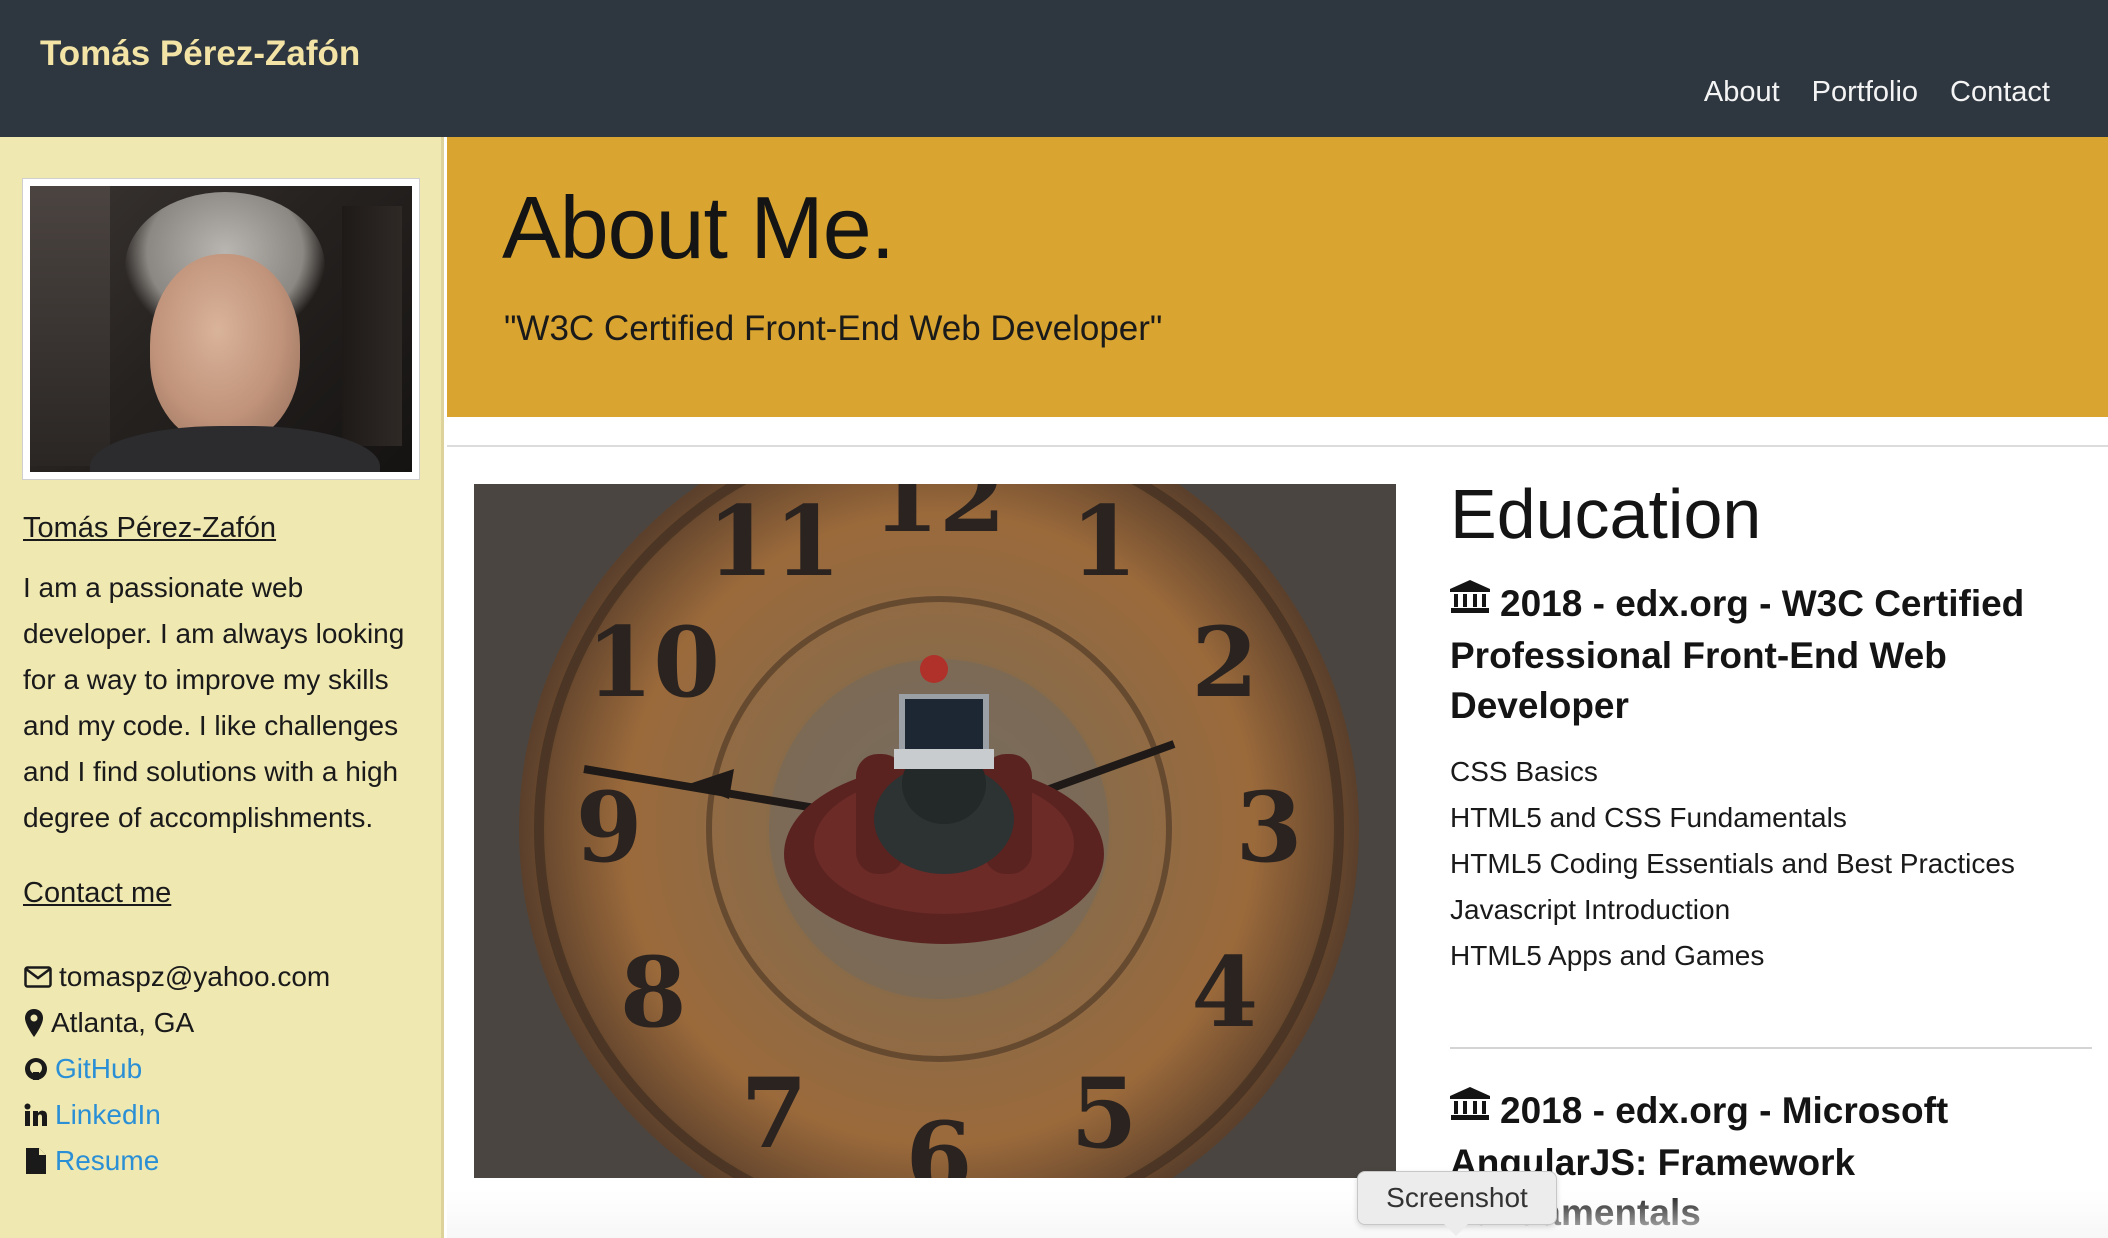 The image size is (2108, 1238). I want to click on nav-links: About Portfolio Contact, so click(1877, 92).